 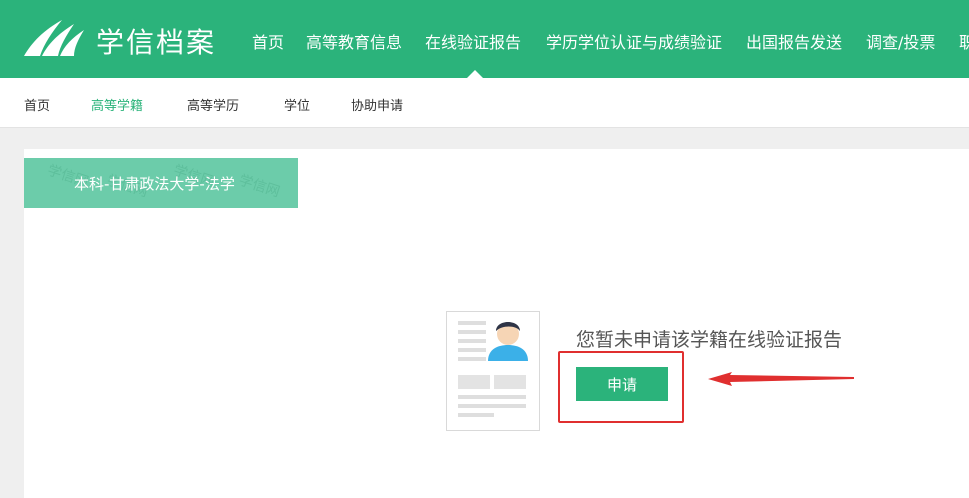 I want to click on nav-item-truncated: 职, so click(x=964, y=41).